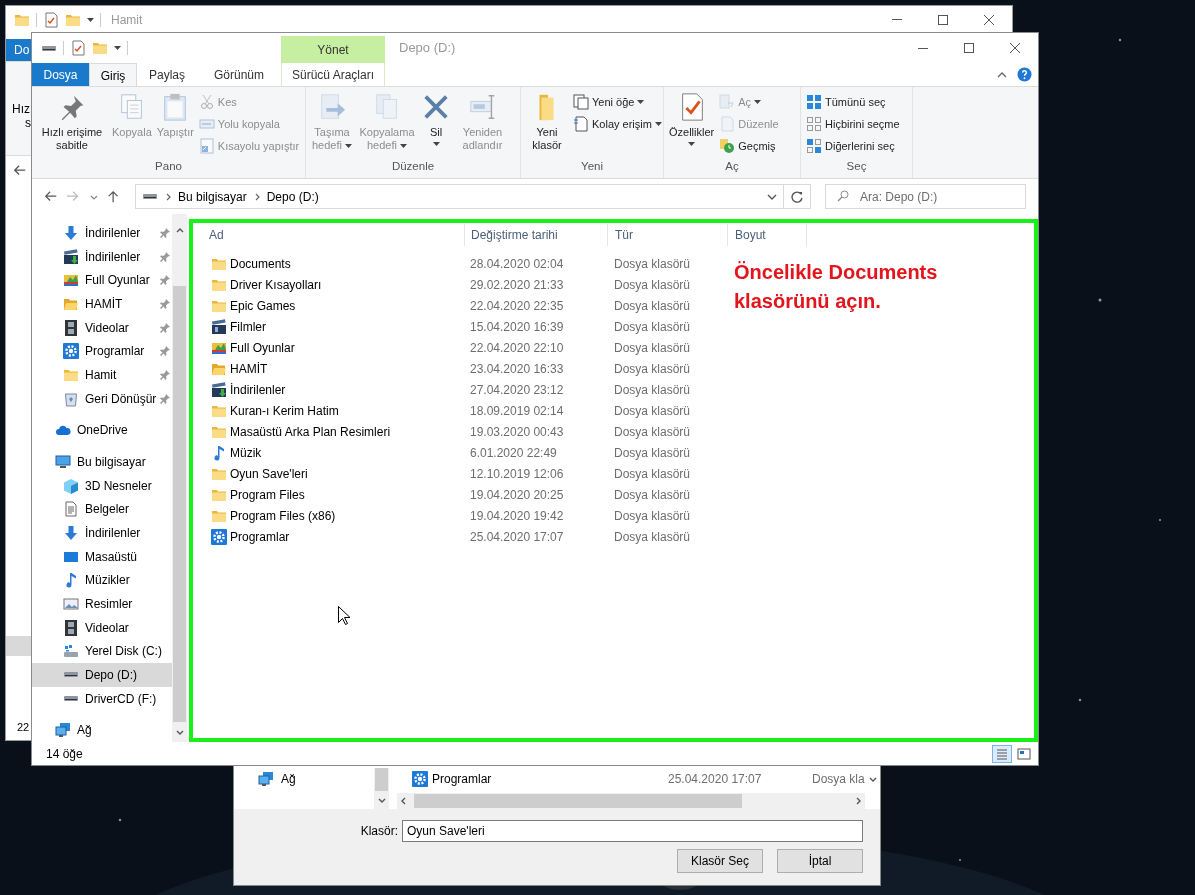 The width and height of the screenshot is (1195, 895). I want to click on dialog-button: İptal, so click(820, 861).